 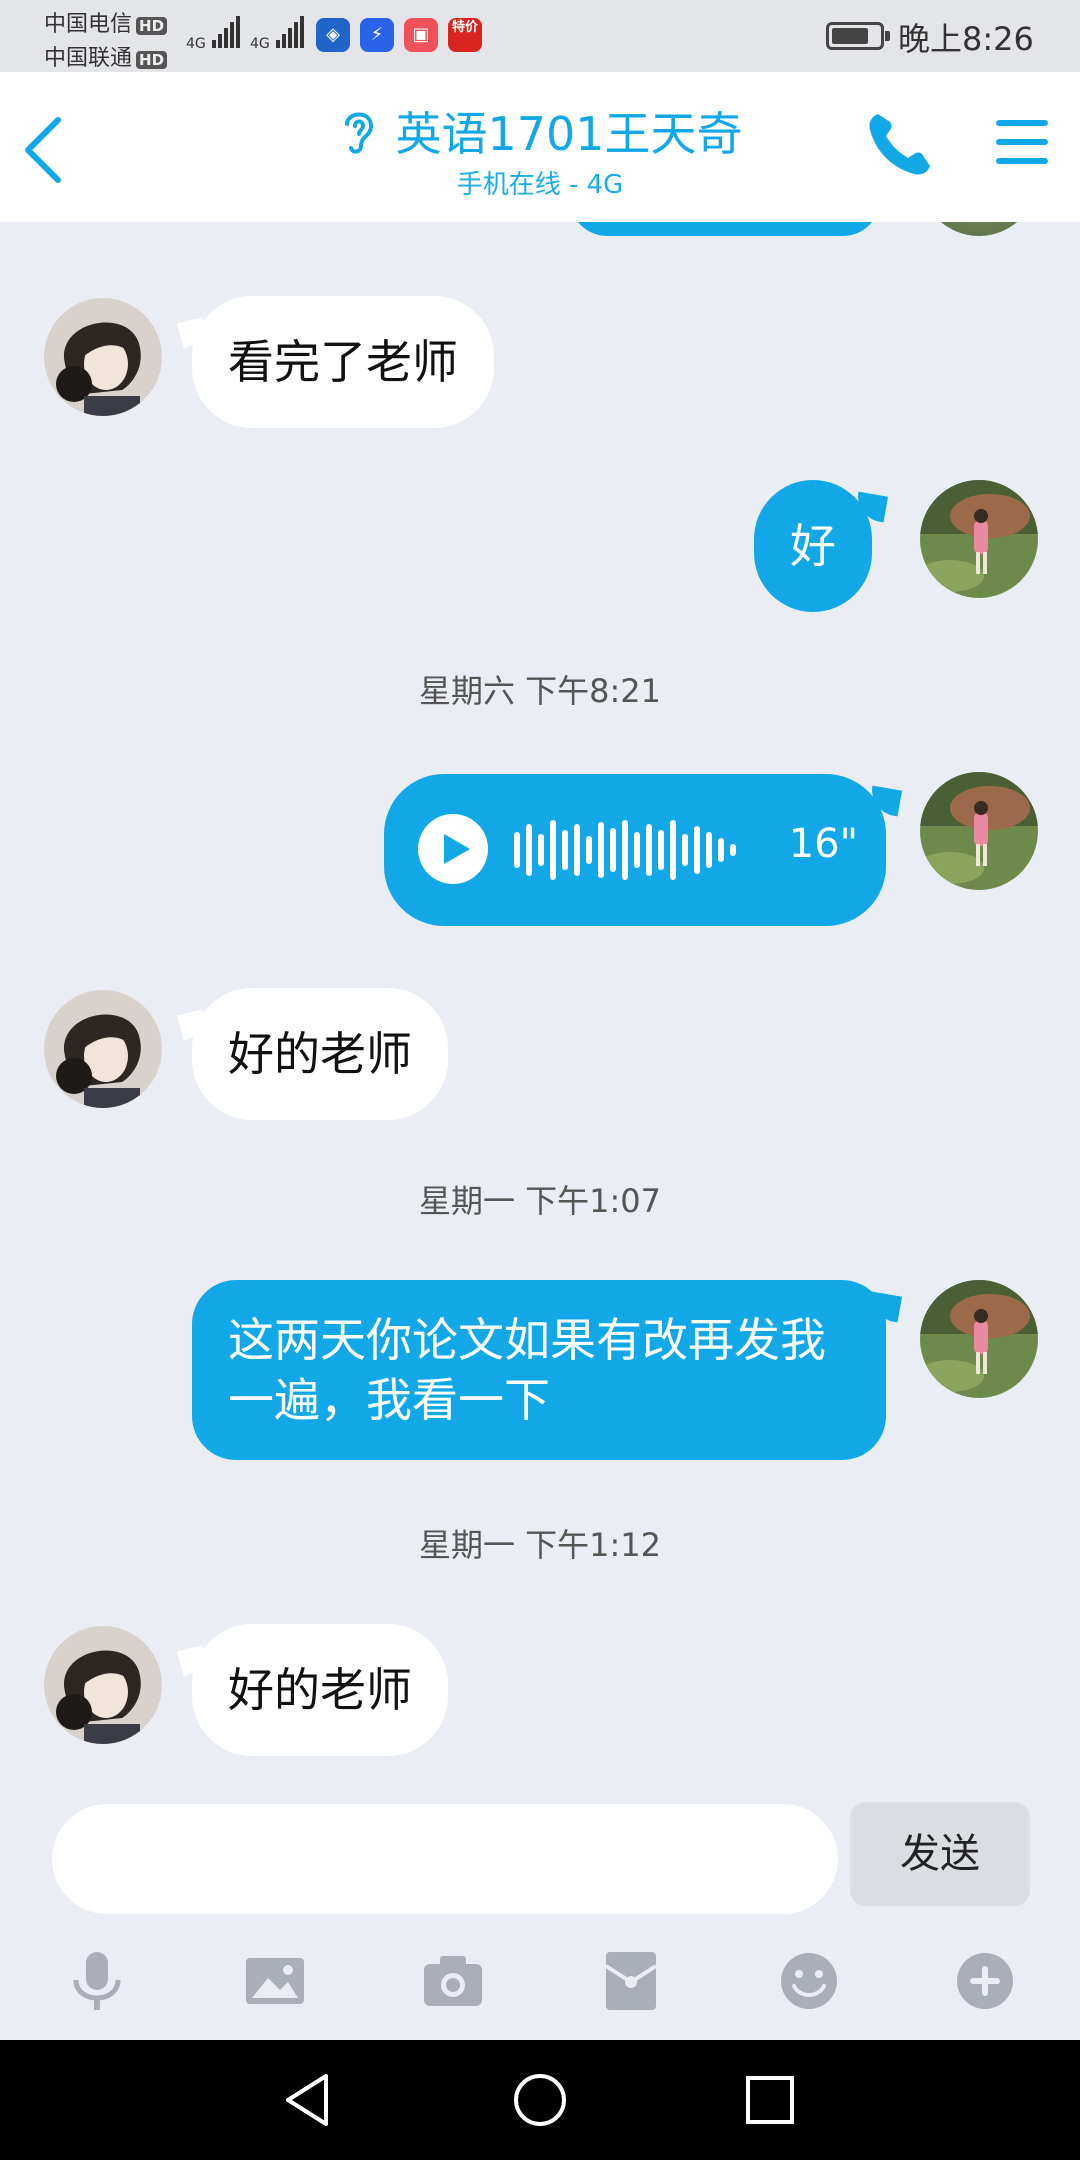 I want to click on voice-waveform, so click(x=625, y=850).